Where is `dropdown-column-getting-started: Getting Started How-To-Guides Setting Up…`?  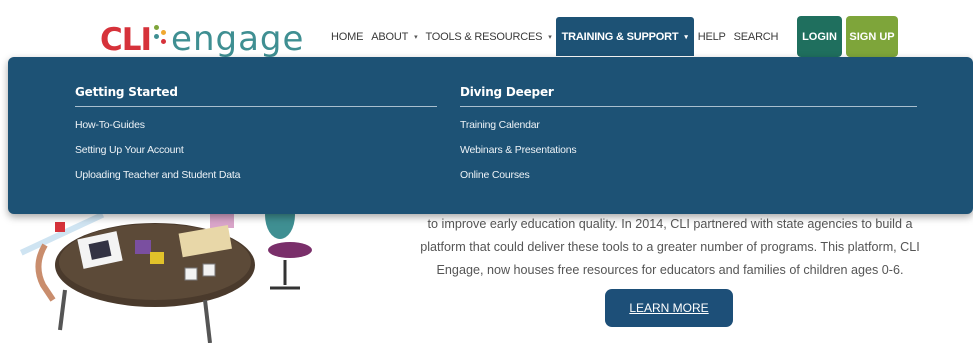 dropdown-column-getting-started: Getting Started How-To-Guides Setting Up… is located at coordinates (256, 136).